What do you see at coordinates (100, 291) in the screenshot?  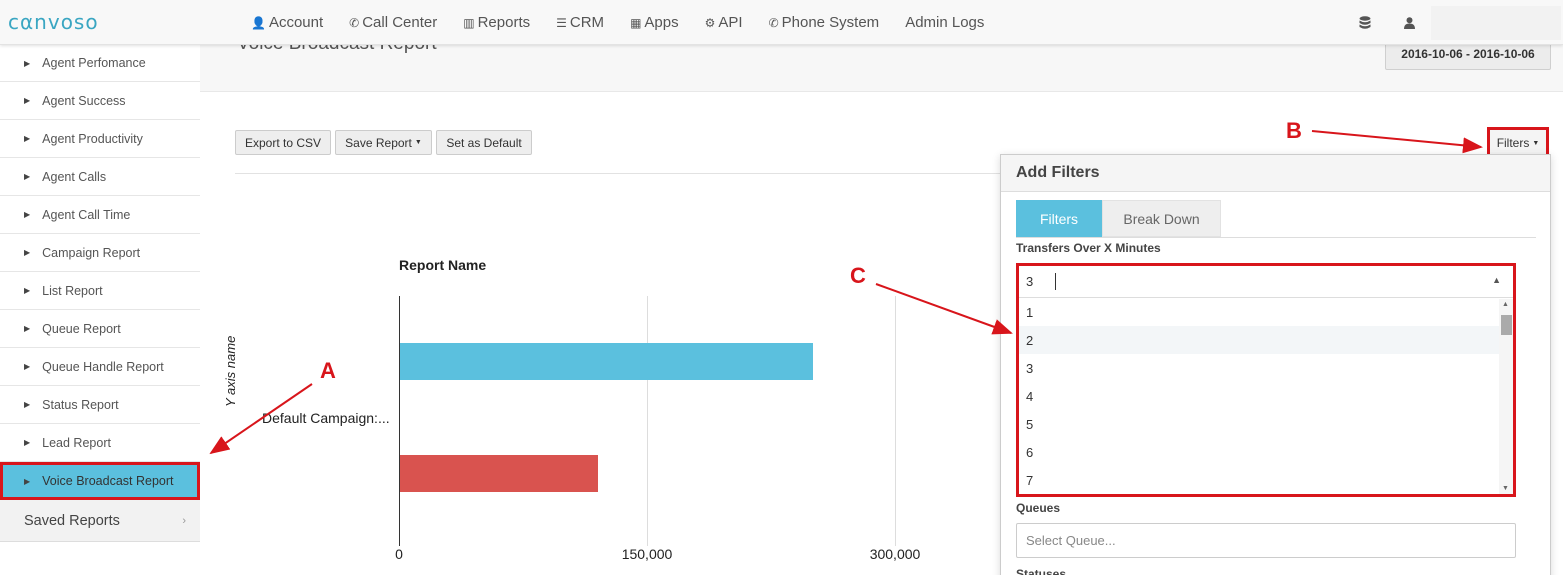 I see `sidebar-item-list-report: ▶ List Report` at bounding box center [100, 291].